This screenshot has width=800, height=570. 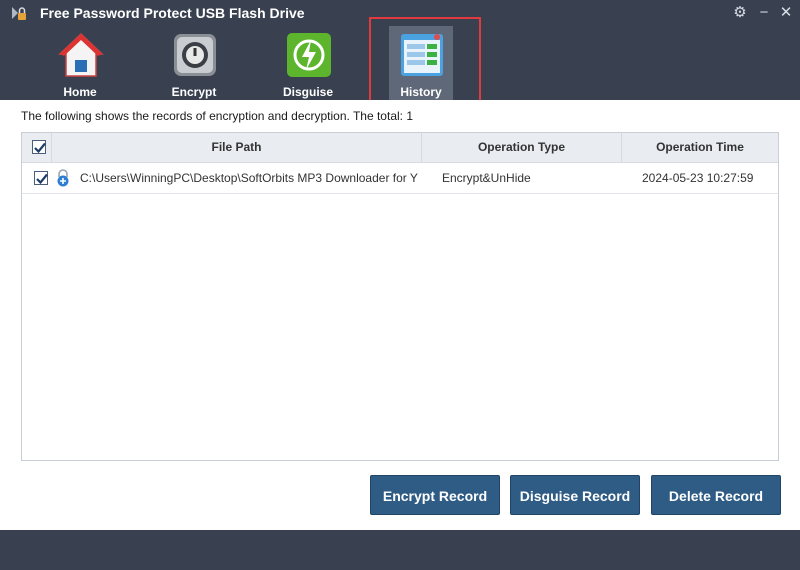 I want to click on operation-type-cell: Encrypt&UnHide, so click(x=486, y=178).